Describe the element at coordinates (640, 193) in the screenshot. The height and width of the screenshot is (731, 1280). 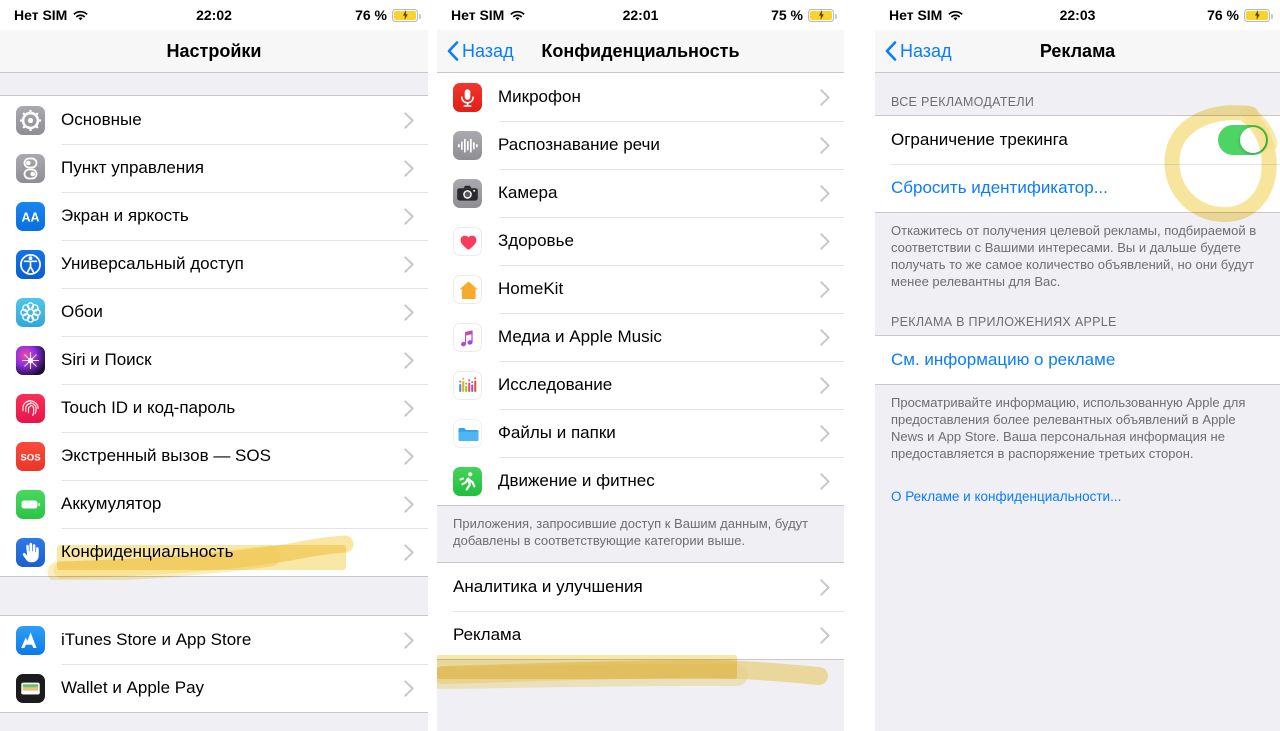
I see `list-item-camera: Камера` at that location.